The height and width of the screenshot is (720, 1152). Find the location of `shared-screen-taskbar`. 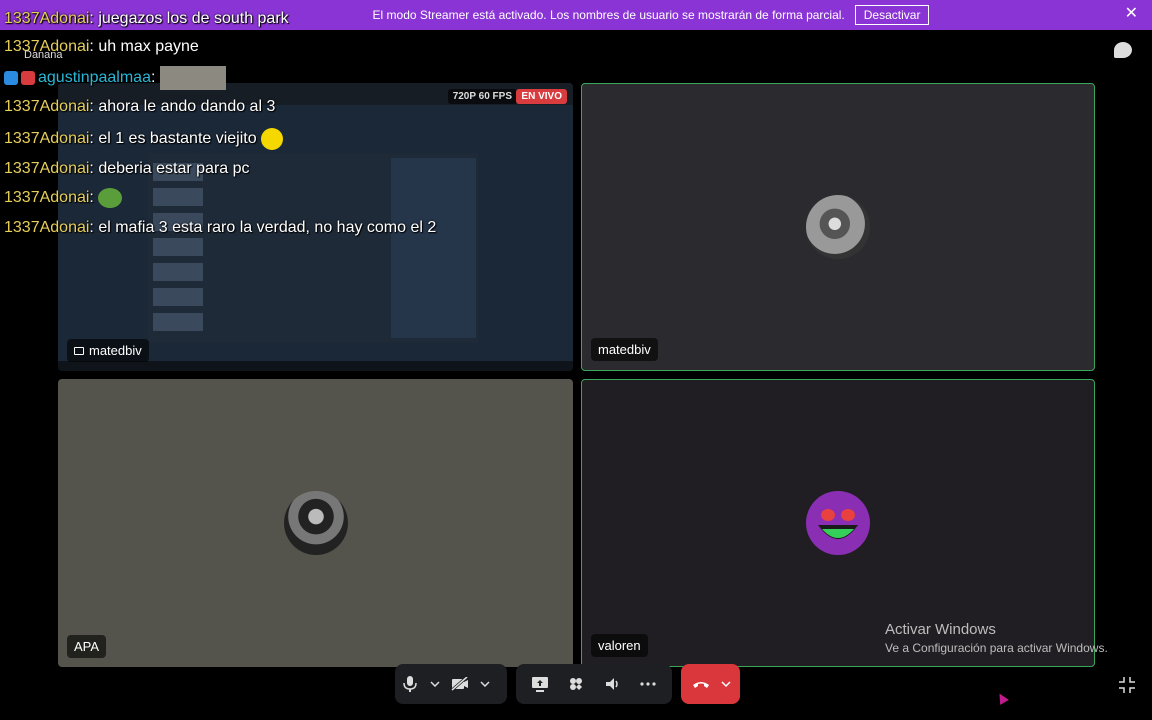

shared-screen-taskbar is located at coordinates (315, 366).